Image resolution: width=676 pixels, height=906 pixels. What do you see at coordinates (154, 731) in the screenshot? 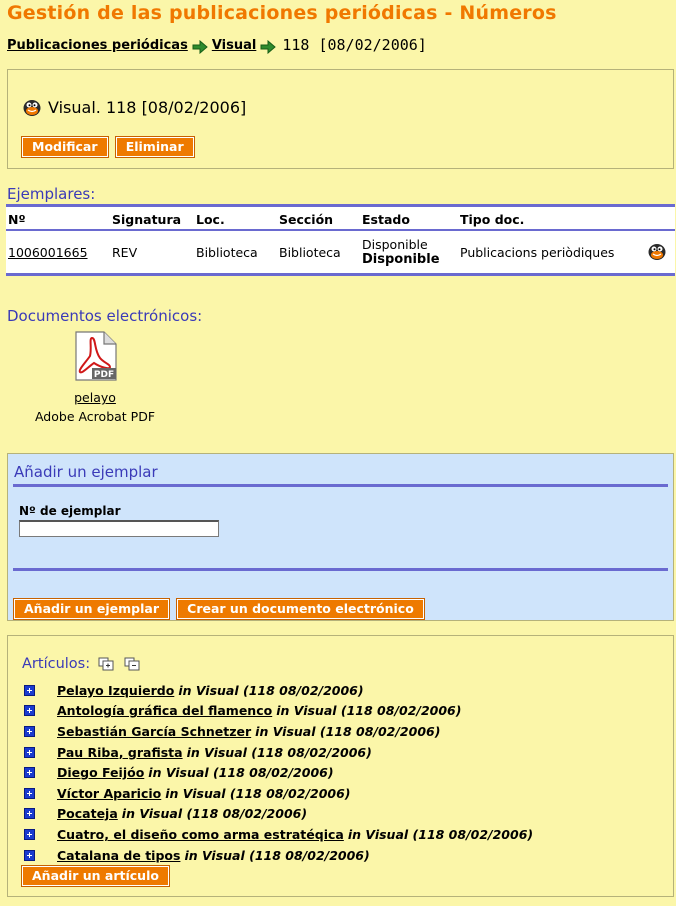
I see `article-link: Sebastián García Schnetzer` at bounding box center [154, 731].